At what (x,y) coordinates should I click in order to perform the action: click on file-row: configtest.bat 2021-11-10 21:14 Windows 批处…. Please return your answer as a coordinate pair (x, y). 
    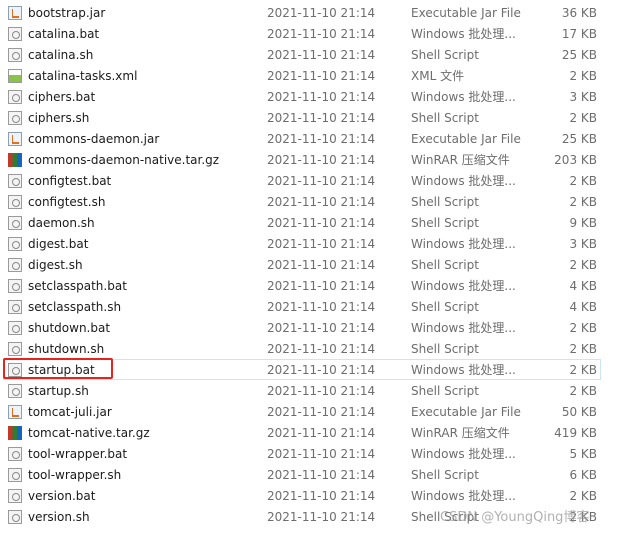
    Looking at the image, I should click on (302, 180).